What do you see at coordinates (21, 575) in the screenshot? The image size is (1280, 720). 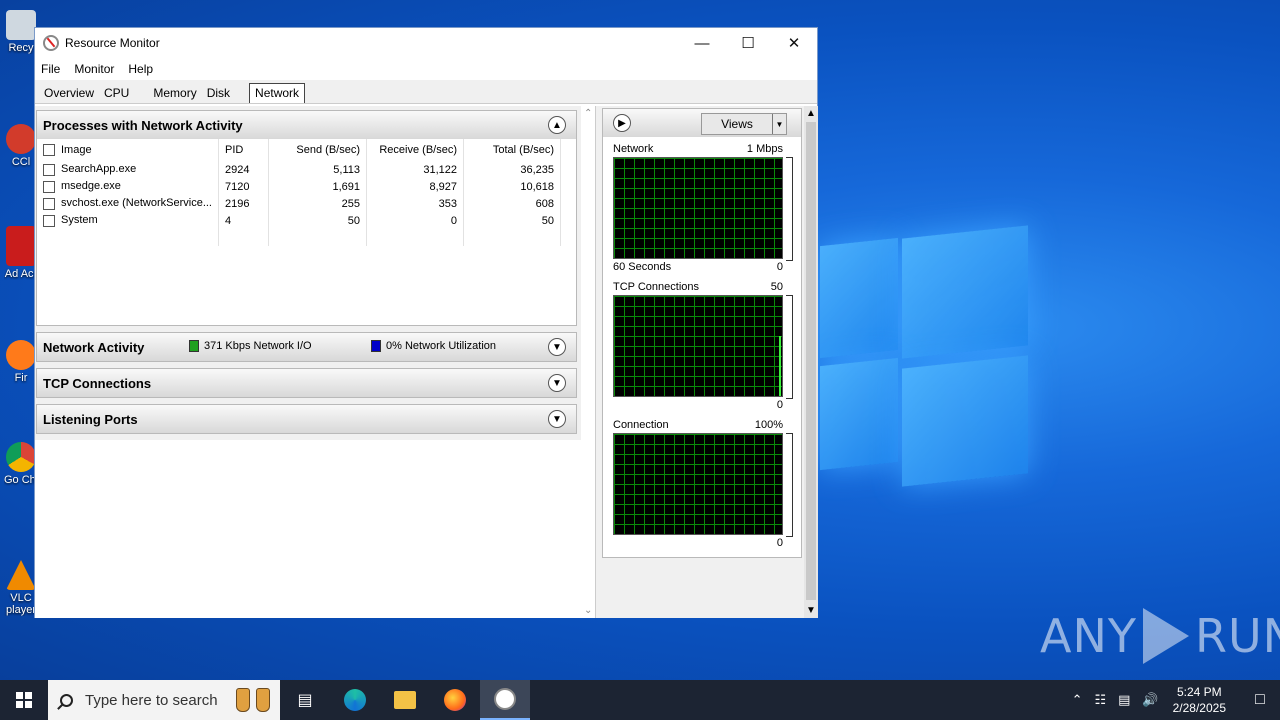 I see `vlc-icon` at bounding box center [21, 575].